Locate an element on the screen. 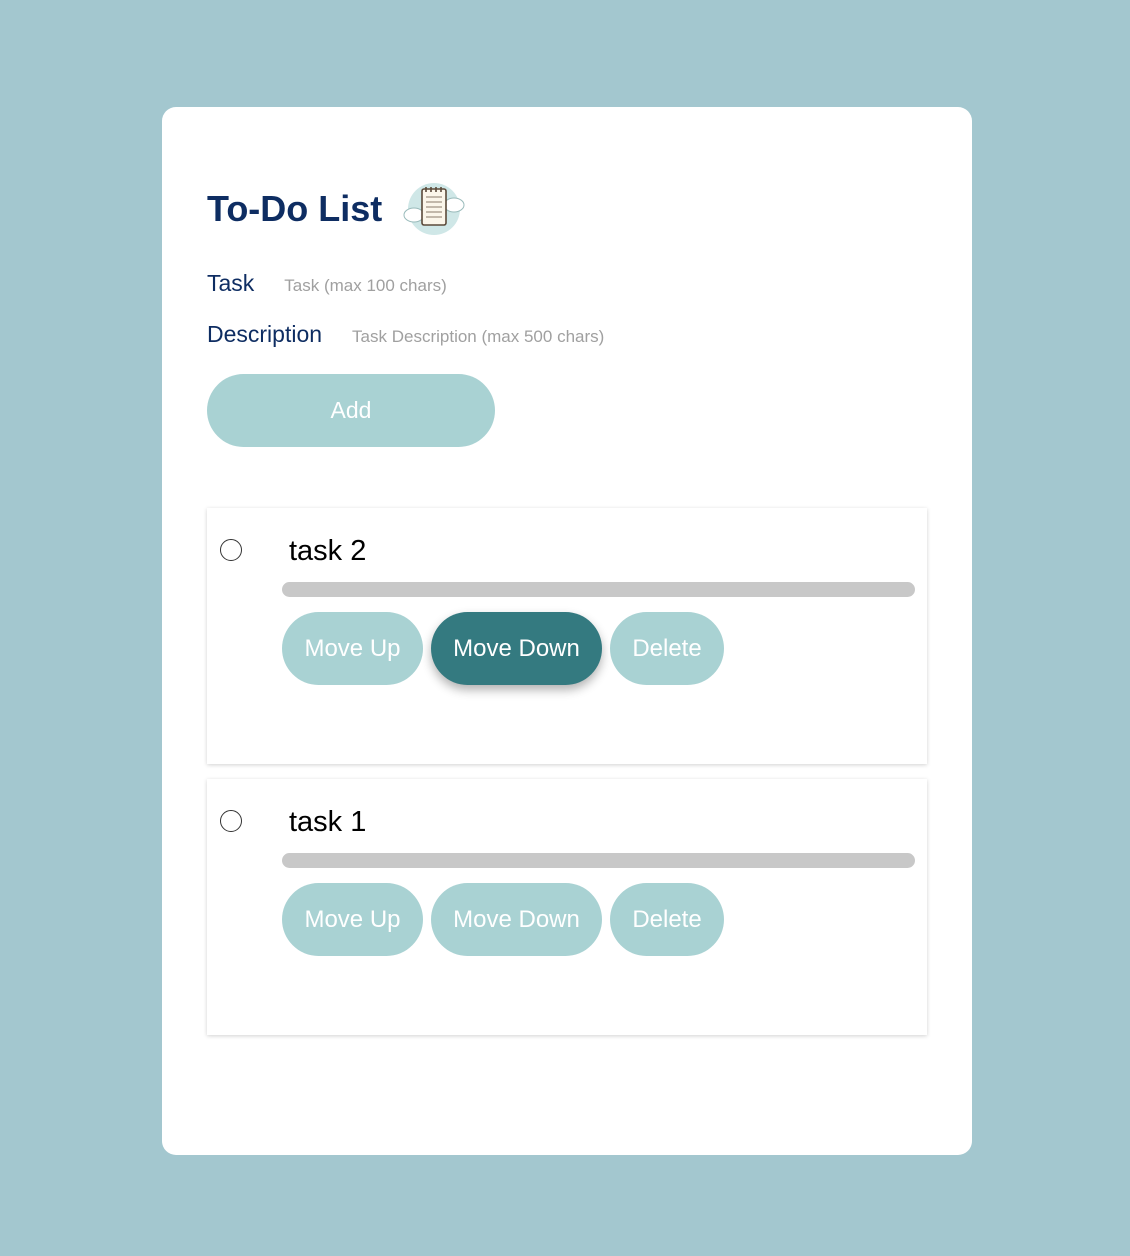 The width and height of the screenshot is (1130, 1256). task-title: task 1 is located at coordinates (328, 822).